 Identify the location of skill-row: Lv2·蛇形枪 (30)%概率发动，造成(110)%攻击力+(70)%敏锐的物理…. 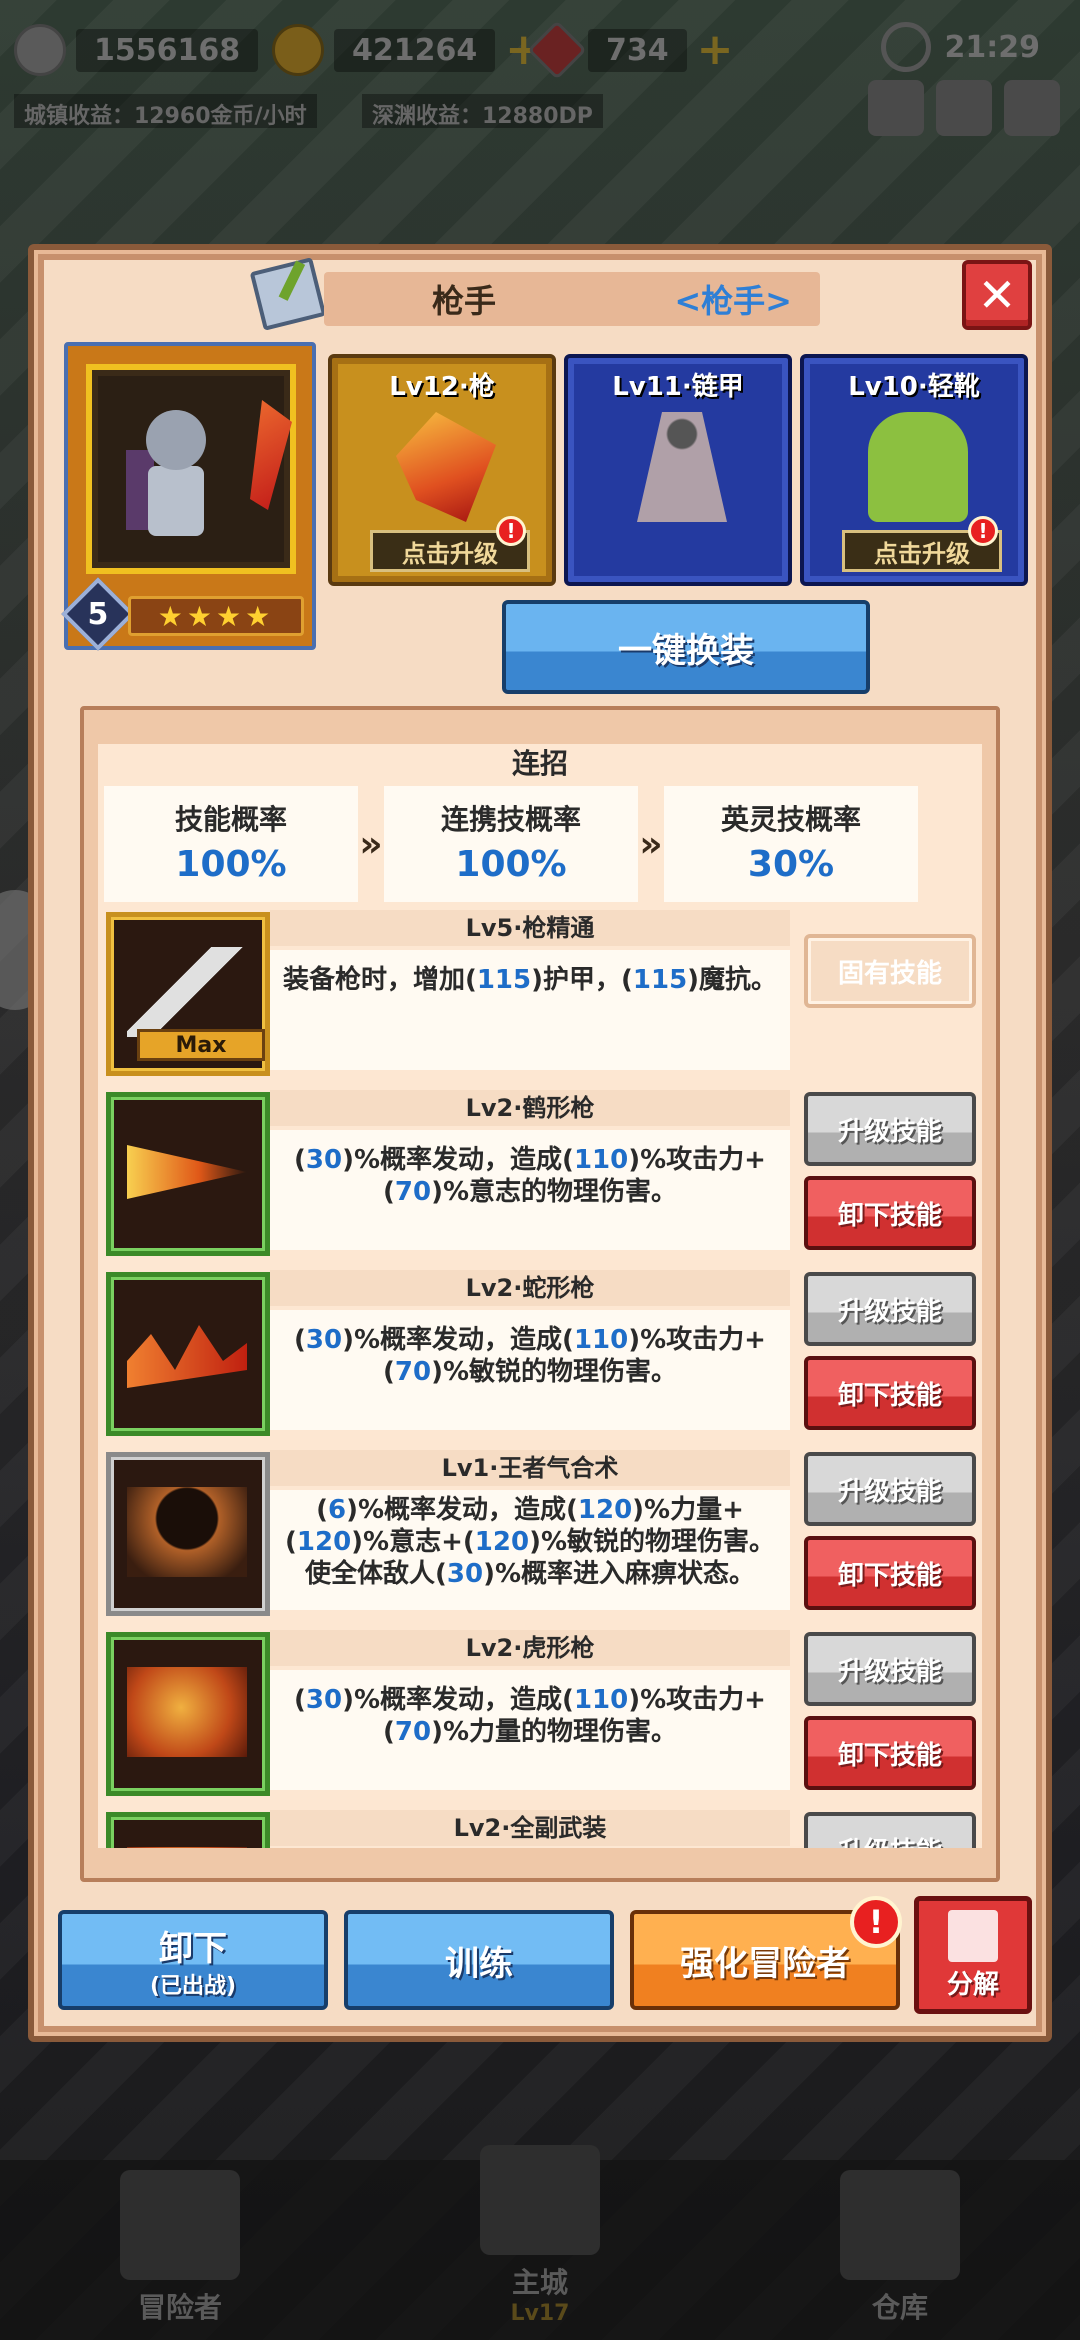
(540, 1357).